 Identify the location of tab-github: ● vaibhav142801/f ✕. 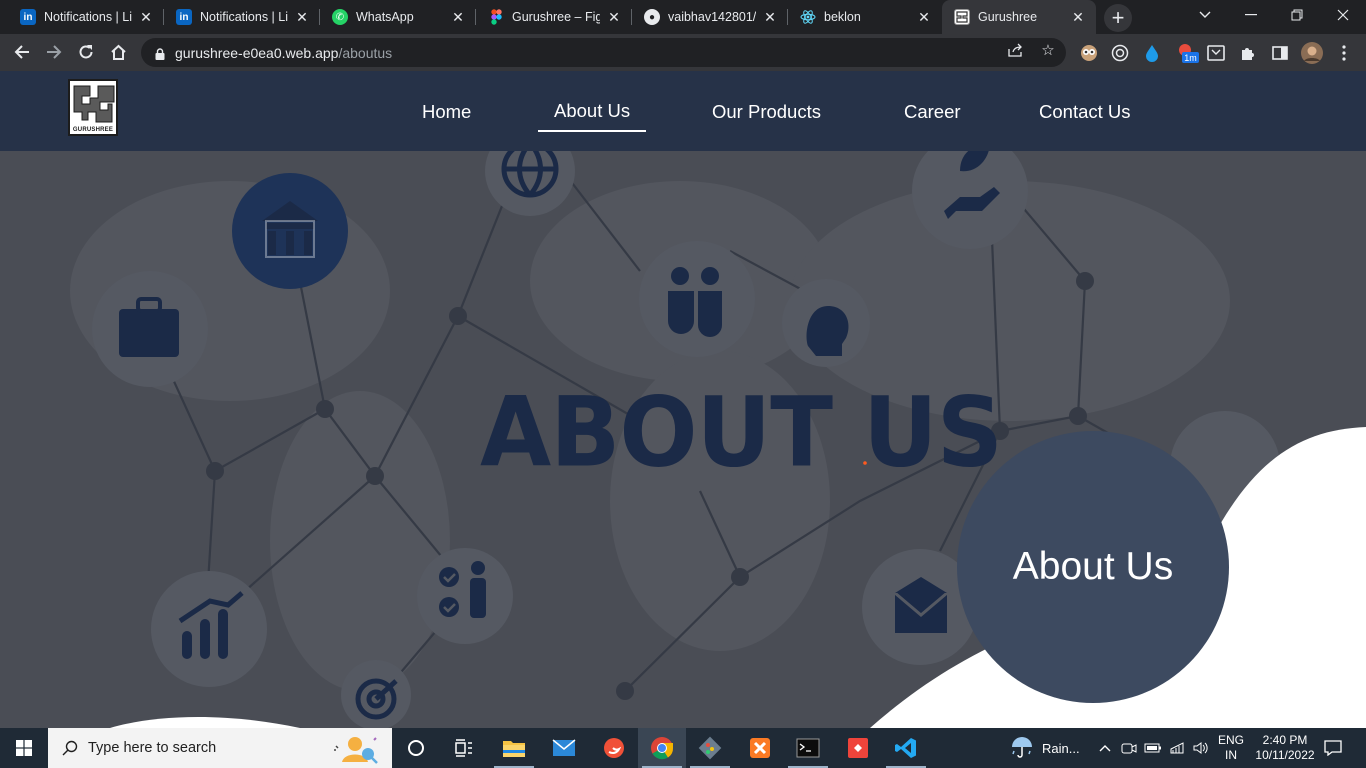
(710, 17).